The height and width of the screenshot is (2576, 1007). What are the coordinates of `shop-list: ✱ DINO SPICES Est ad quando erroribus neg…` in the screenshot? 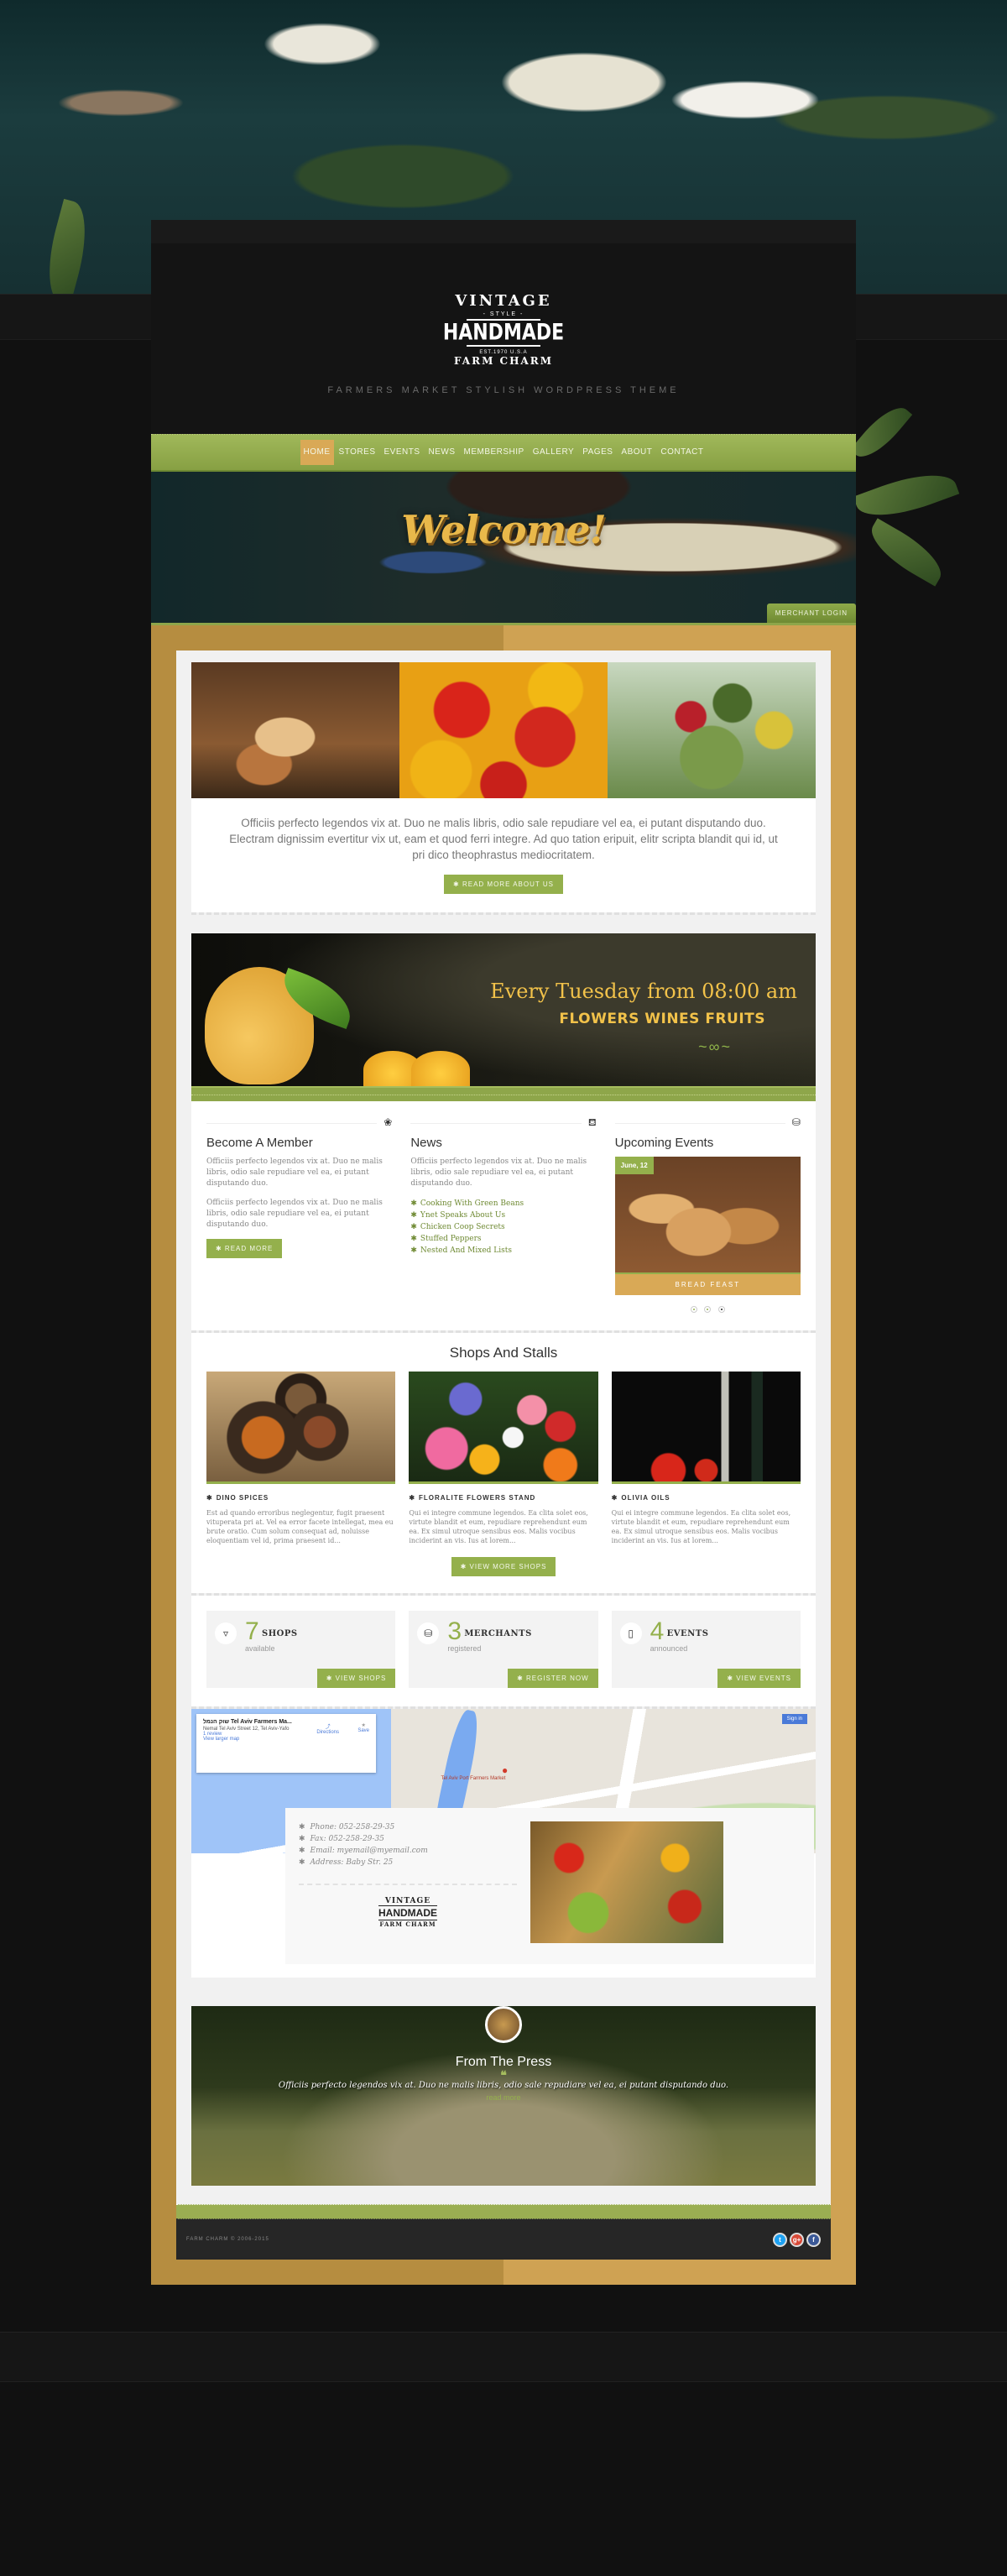 It's located at (503, 1458).